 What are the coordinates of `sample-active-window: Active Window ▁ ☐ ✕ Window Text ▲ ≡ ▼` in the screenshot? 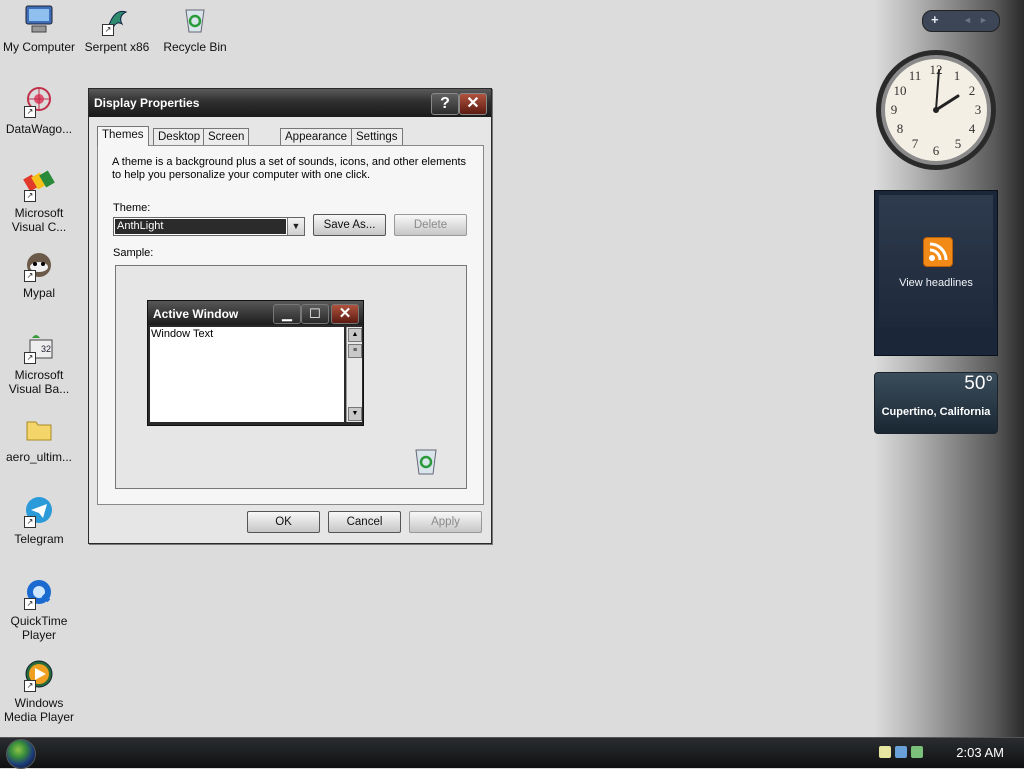 It's located at (255, 363).